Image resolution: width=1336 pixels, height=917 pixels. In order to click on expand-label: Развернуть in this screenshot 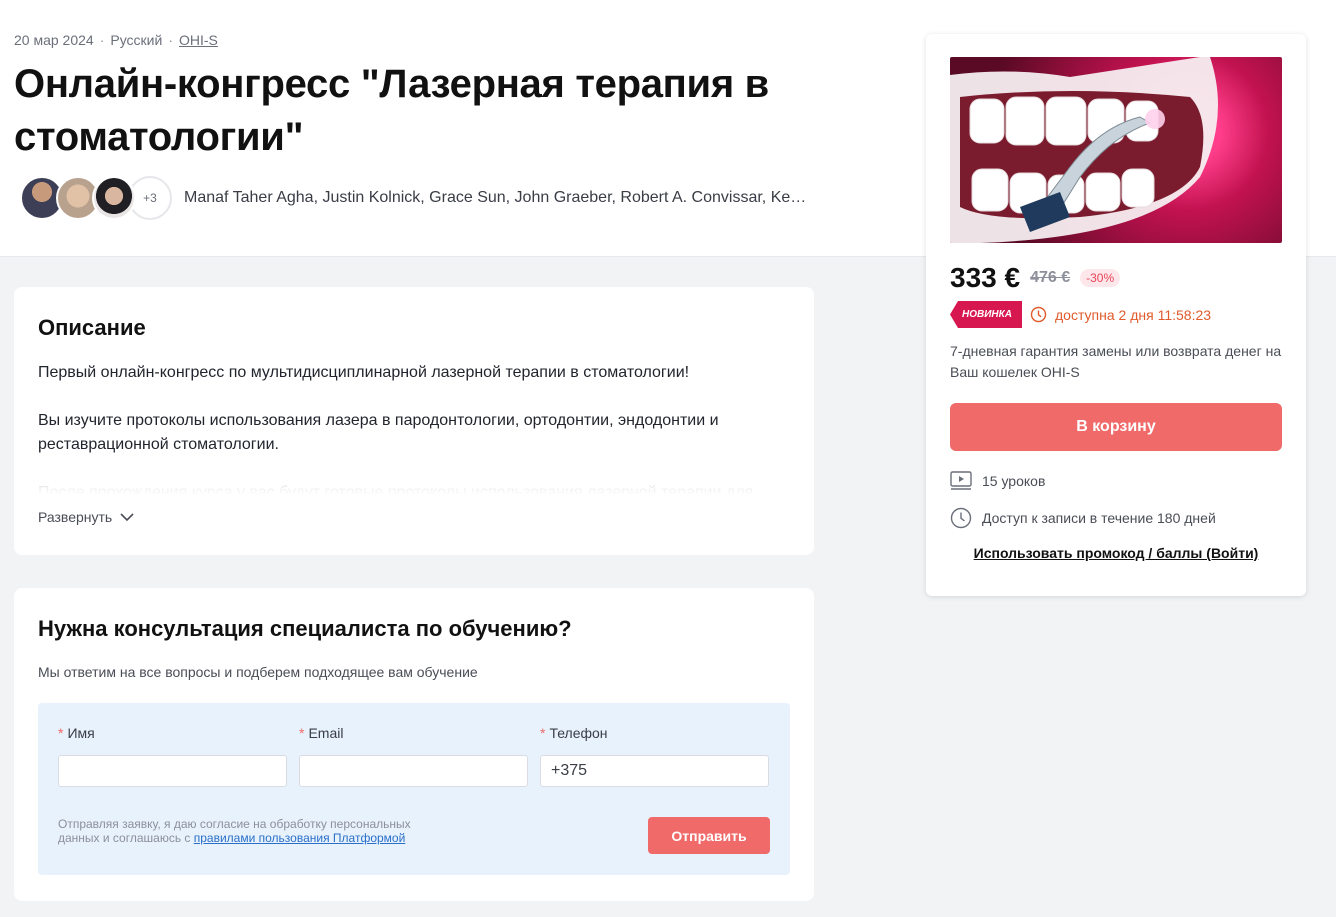, I will do `click(75, 517)`.